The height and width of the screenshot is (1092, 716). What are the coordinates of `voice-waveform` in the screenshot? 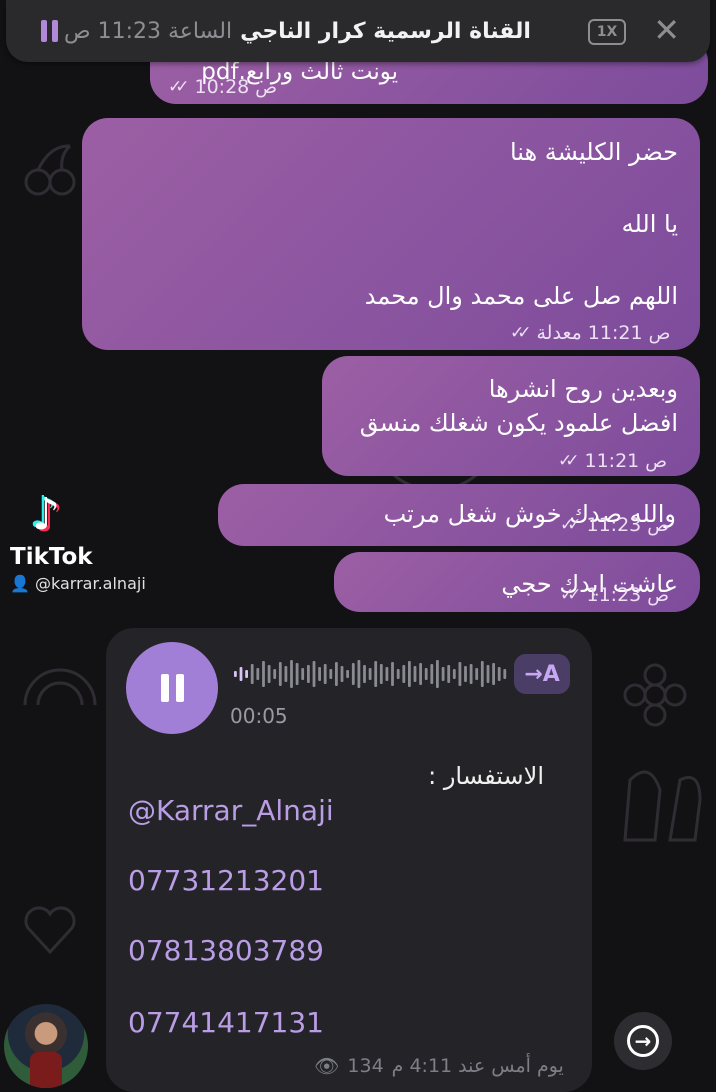 It's located at (371, 674).